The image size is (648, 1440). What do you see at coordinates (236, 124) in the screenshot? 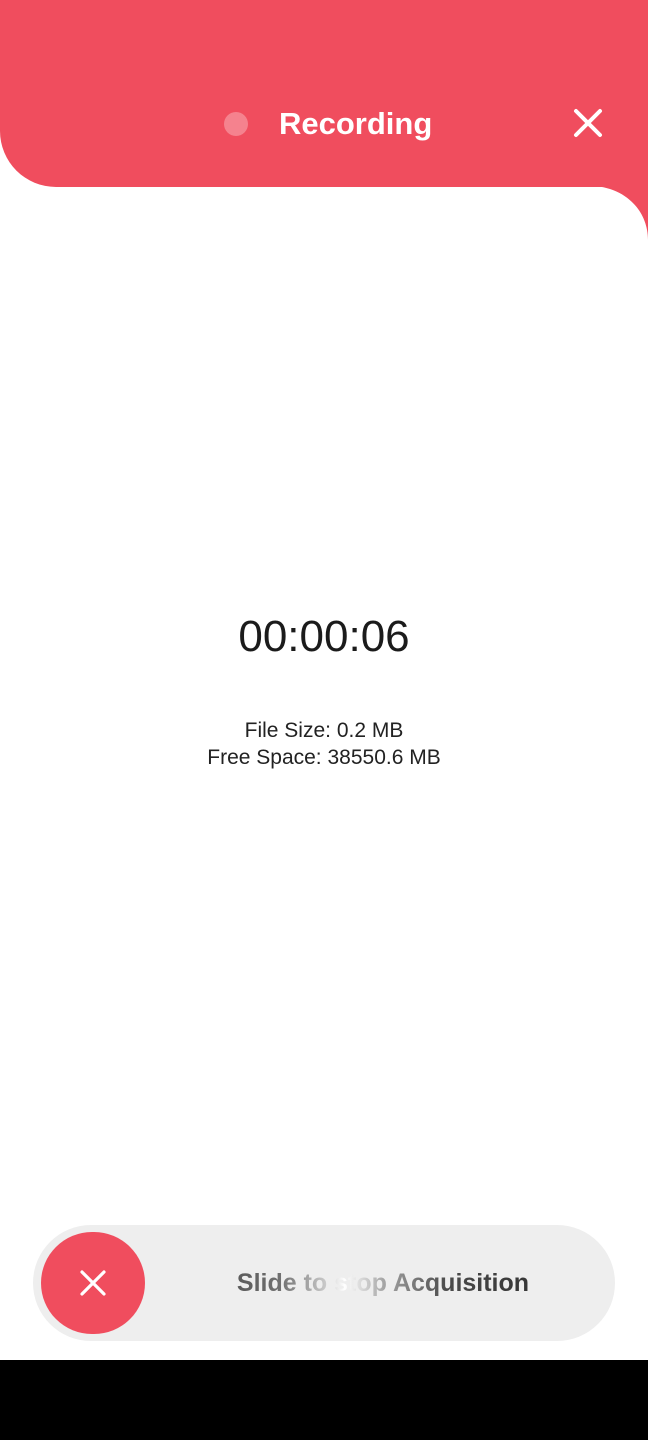
I see `recording-dot-icon` at bounding box center [236, 124].